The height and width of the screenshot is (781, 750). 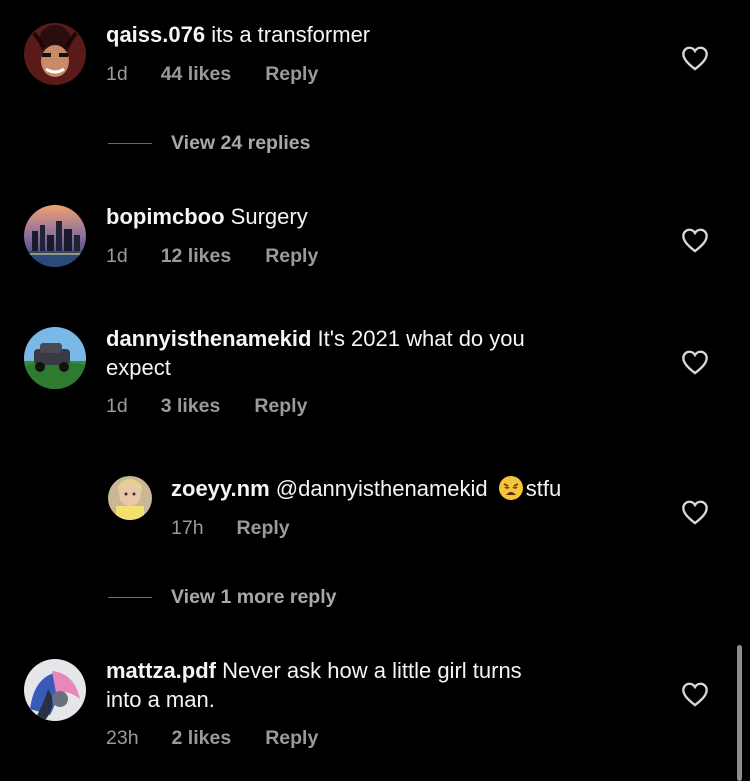 I want to click on comment-meta: 1d 3 likes Reply, so click(x=206, y=406).